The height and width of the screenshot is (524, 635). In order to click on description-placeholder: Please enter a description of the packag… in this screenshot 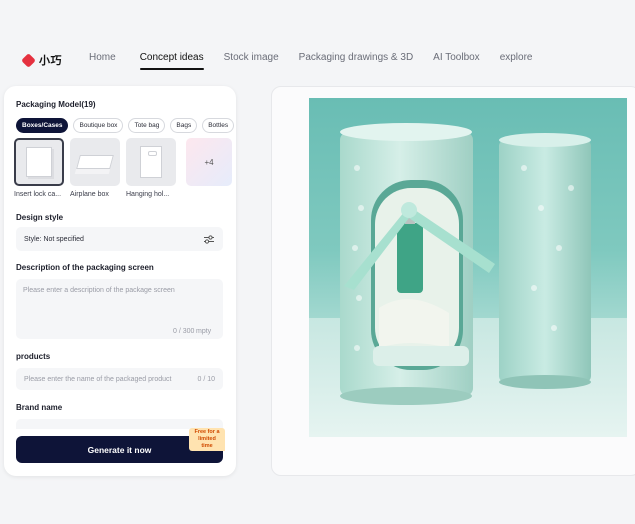, I will do `click(99, 290)`.